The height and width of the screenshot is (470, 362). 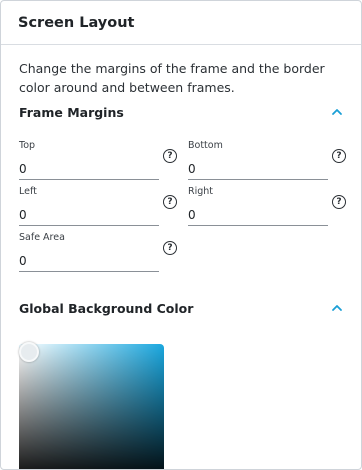 I want to click on color-black-gradient, so click(x=91, y=406).